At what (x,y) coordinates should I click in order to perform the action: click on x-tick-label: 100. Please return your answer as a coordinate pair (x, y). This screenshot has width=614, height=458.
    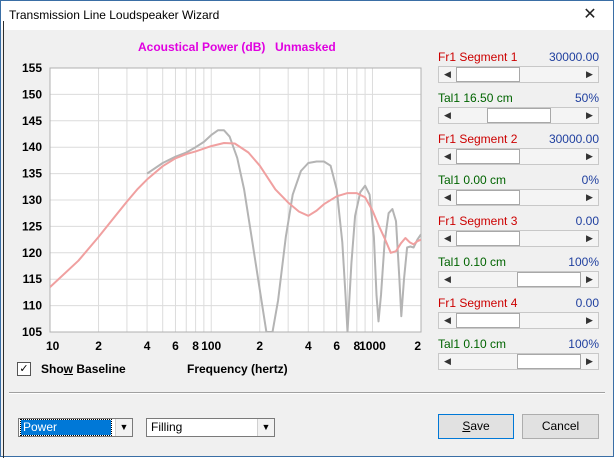
    Looking at the image, I should click on (211, 346).